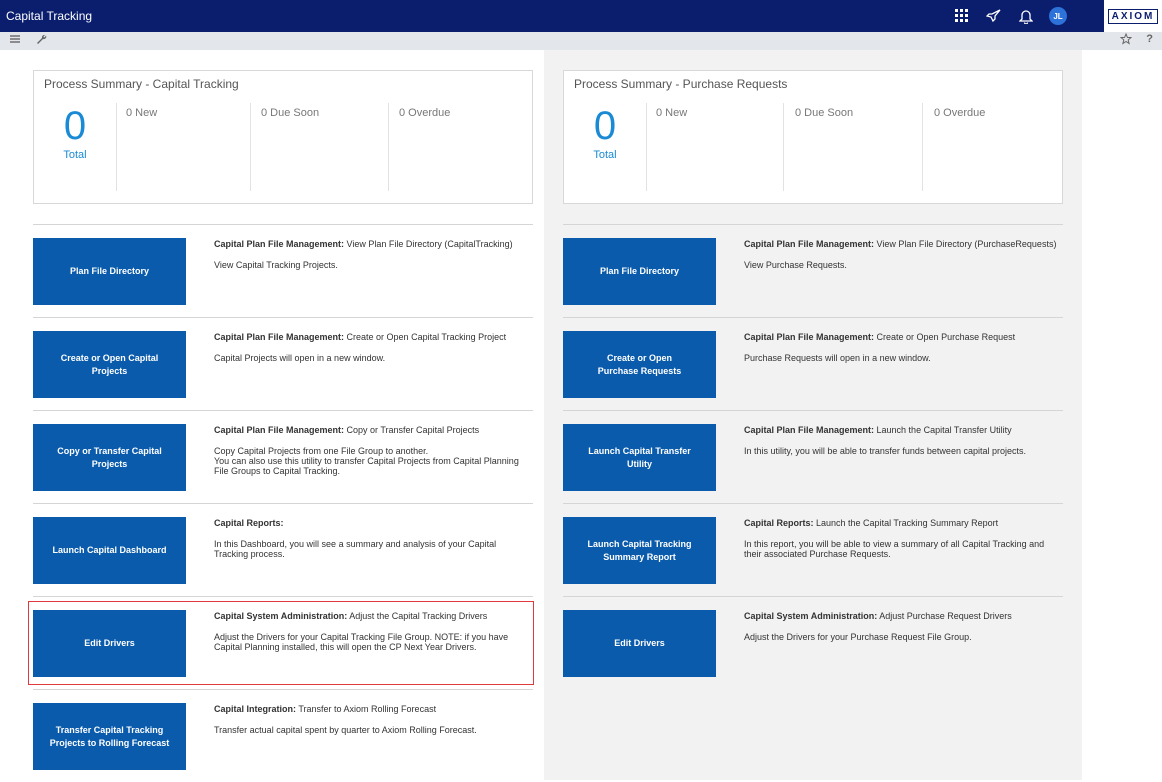 The height and width of the screenshot is (782, 1162). I want to click on launch-capital-dashboard-button: Launch Capital Dashboard, so click(109, 550).